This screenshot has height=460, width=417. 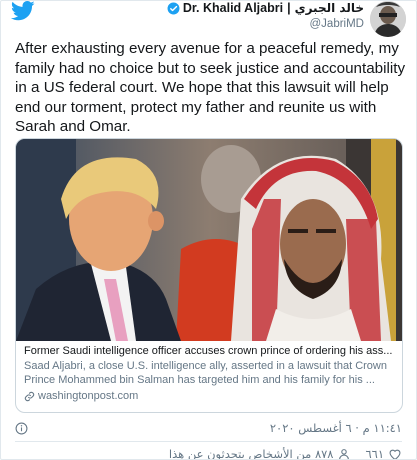 I want to click on talking-count: ٨٧٨ من الأشخاص يتحدثون عن هذا, so click(x=251, y=453).